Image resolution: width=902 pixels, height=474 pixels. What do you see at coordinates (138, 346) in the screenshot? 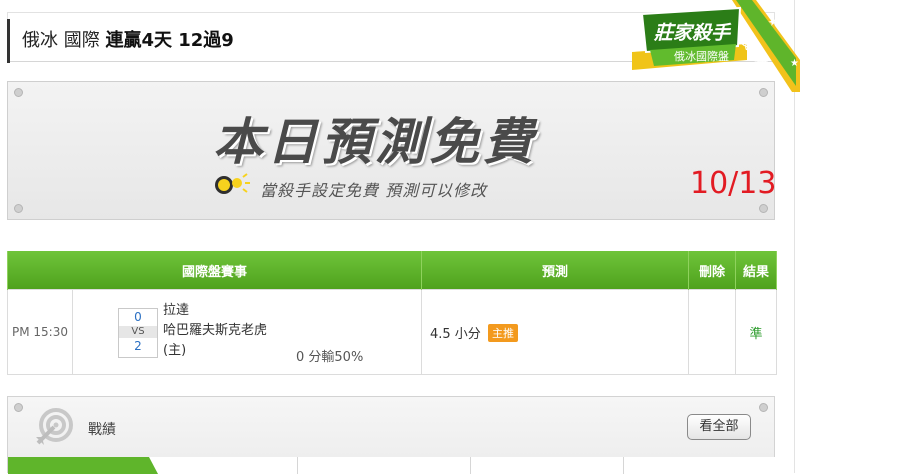
I see `score-home: 2` at bounding box center [138, 346].